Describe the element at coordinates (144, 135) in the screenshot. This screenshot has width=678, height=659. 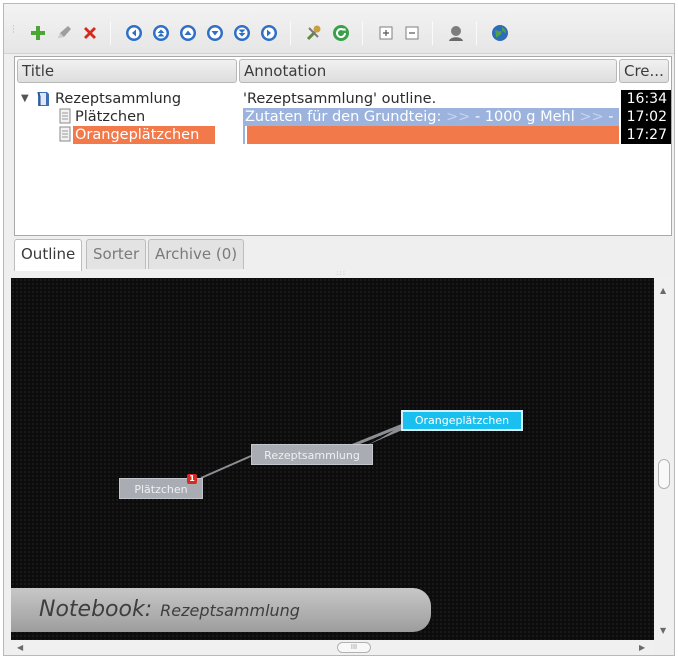
I see `tree-title: Orangeplätzchen` at that location.